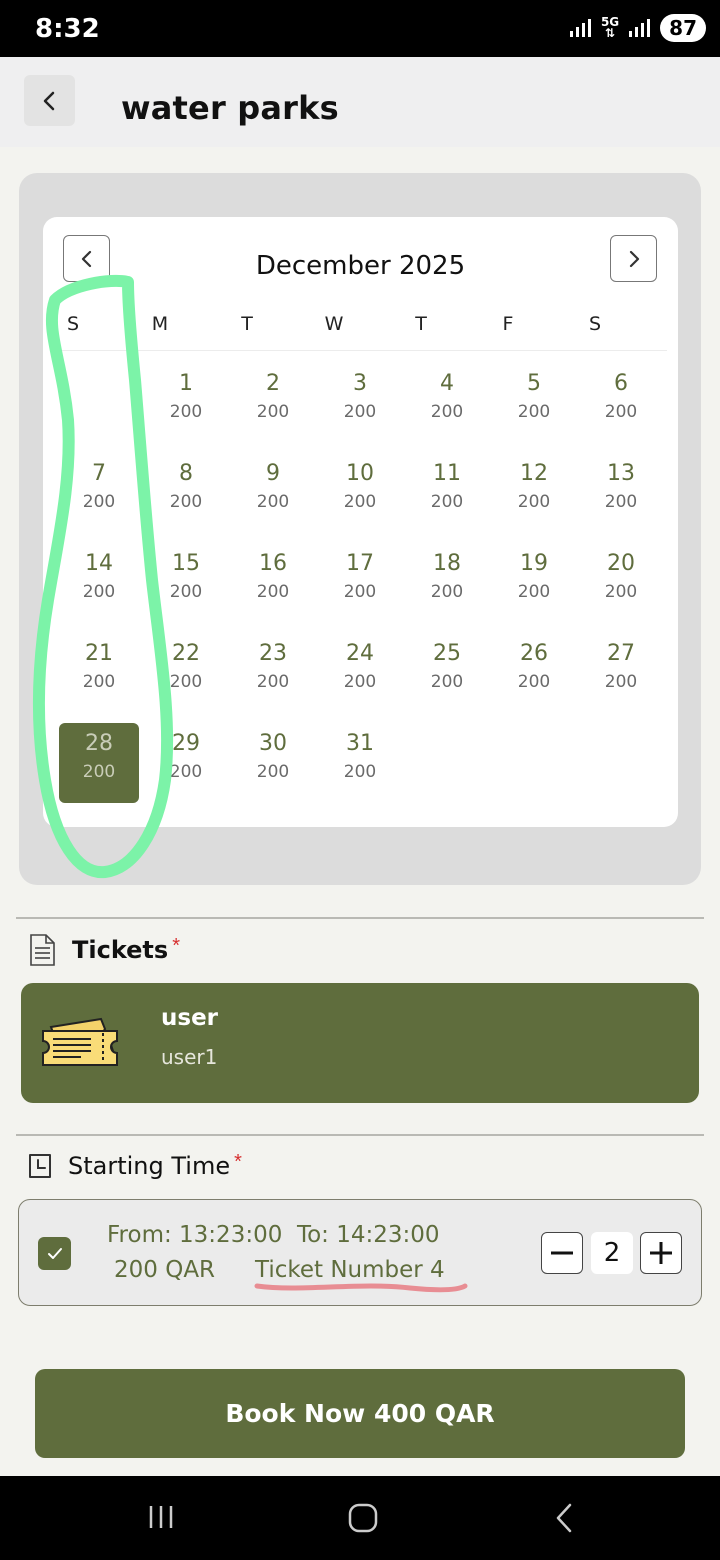 This screenshot has width=720, height=1560. What do you see at coordinates (621, 403) in the screenshot?
I see `calendar-day: 6 200` at bounding box center [621, 403].